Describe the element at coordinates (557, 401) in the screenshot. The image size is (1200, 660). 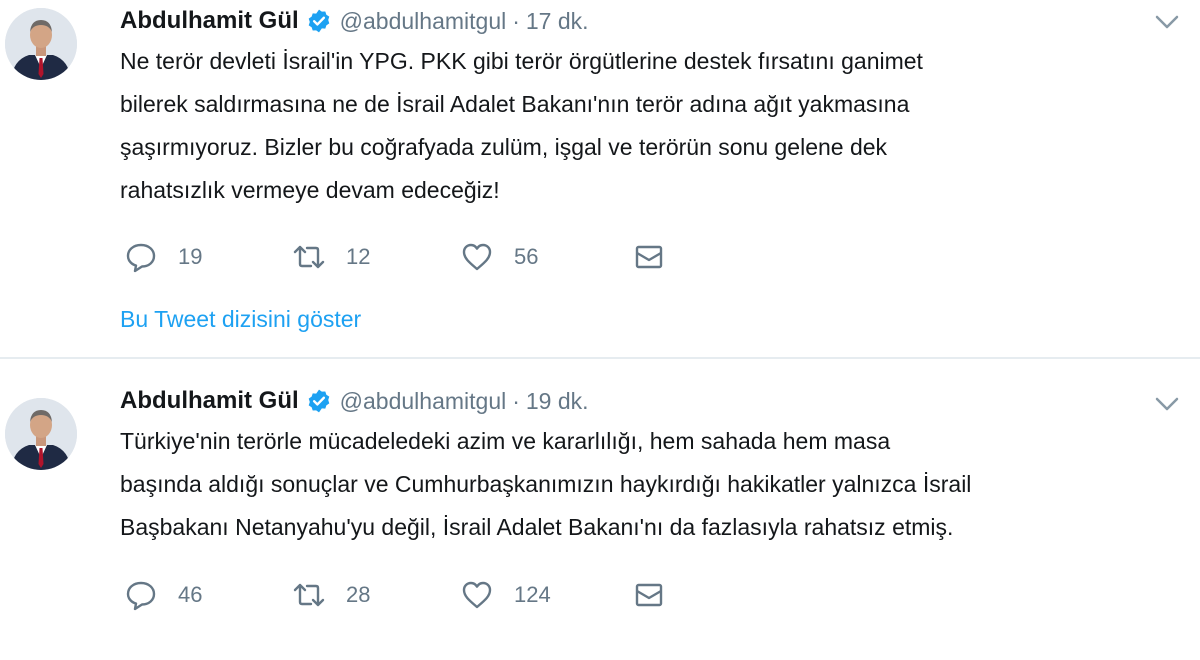
I see `tweet-timestamp: 19 dk.` at that location.